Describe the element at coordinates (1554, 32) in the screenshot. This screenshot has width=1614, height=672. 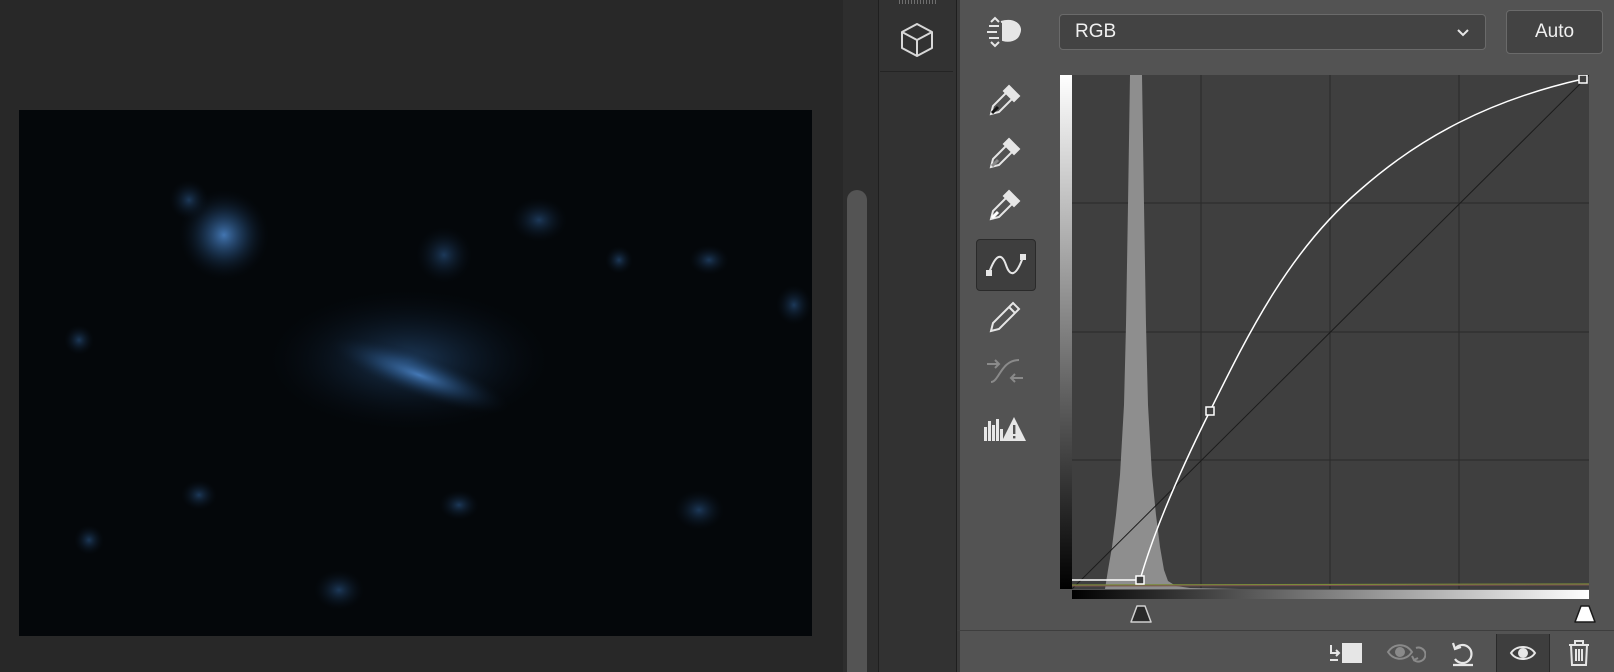
I see `auto-button: Auto` at that location.